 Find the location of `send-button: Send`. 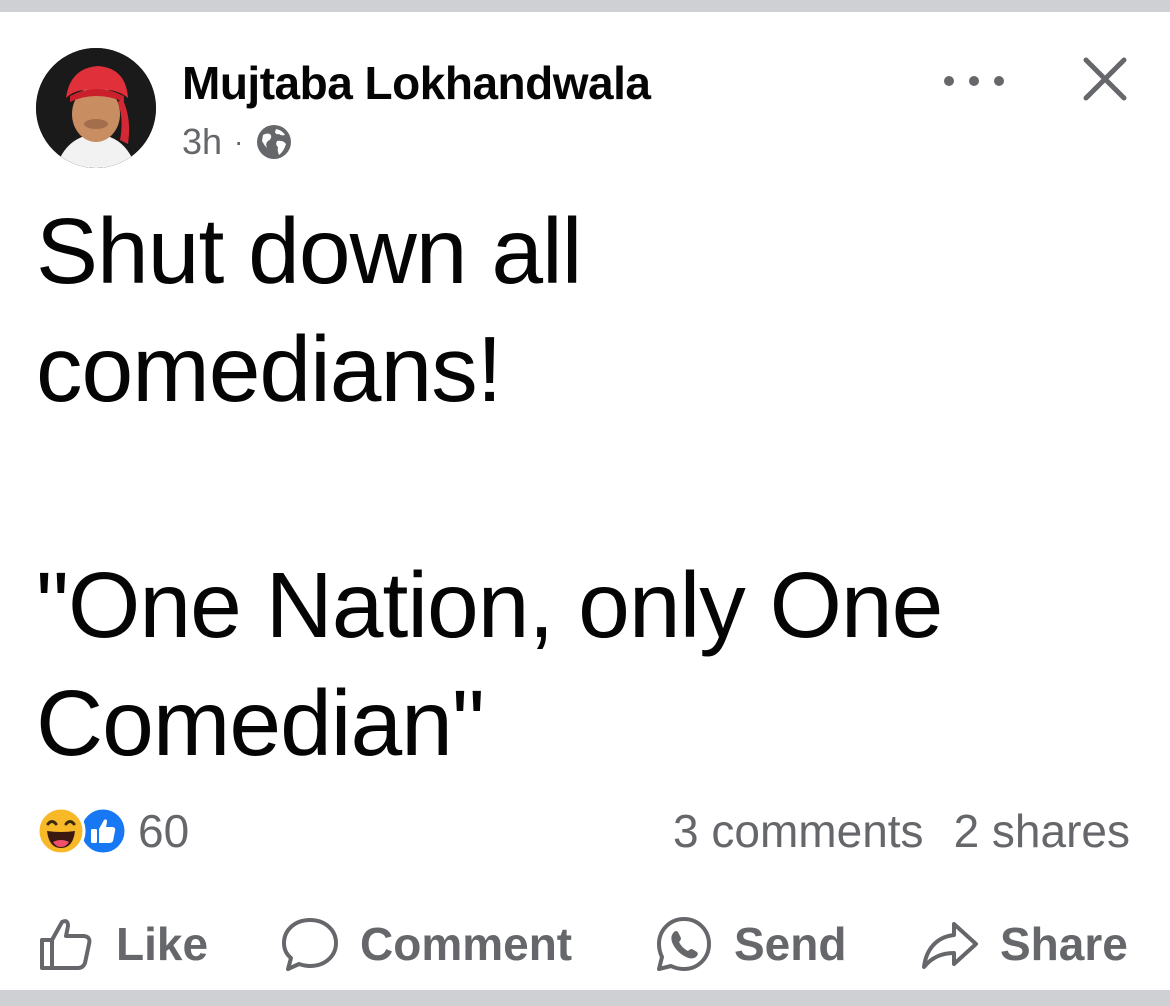

send-button: Send is located at coordinates (750, 944).